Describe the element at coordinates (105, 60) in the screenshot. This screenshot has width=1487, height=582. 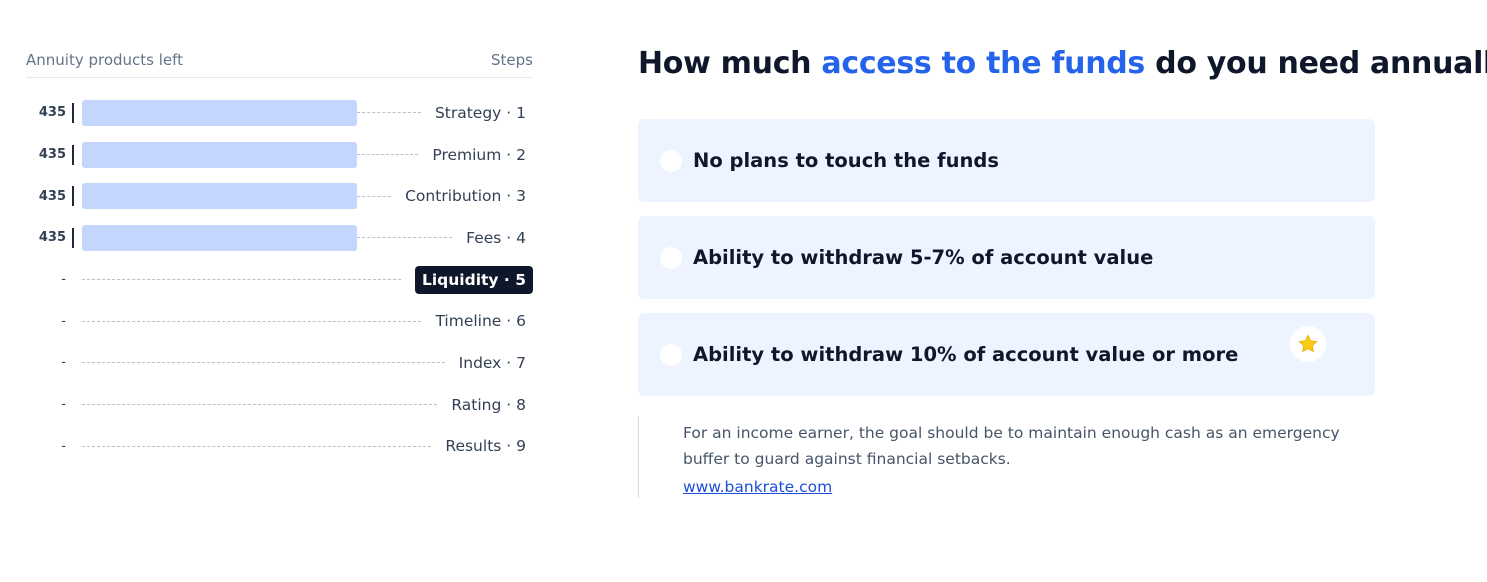
I see `products-left-heading: Annuity products left` at that location.